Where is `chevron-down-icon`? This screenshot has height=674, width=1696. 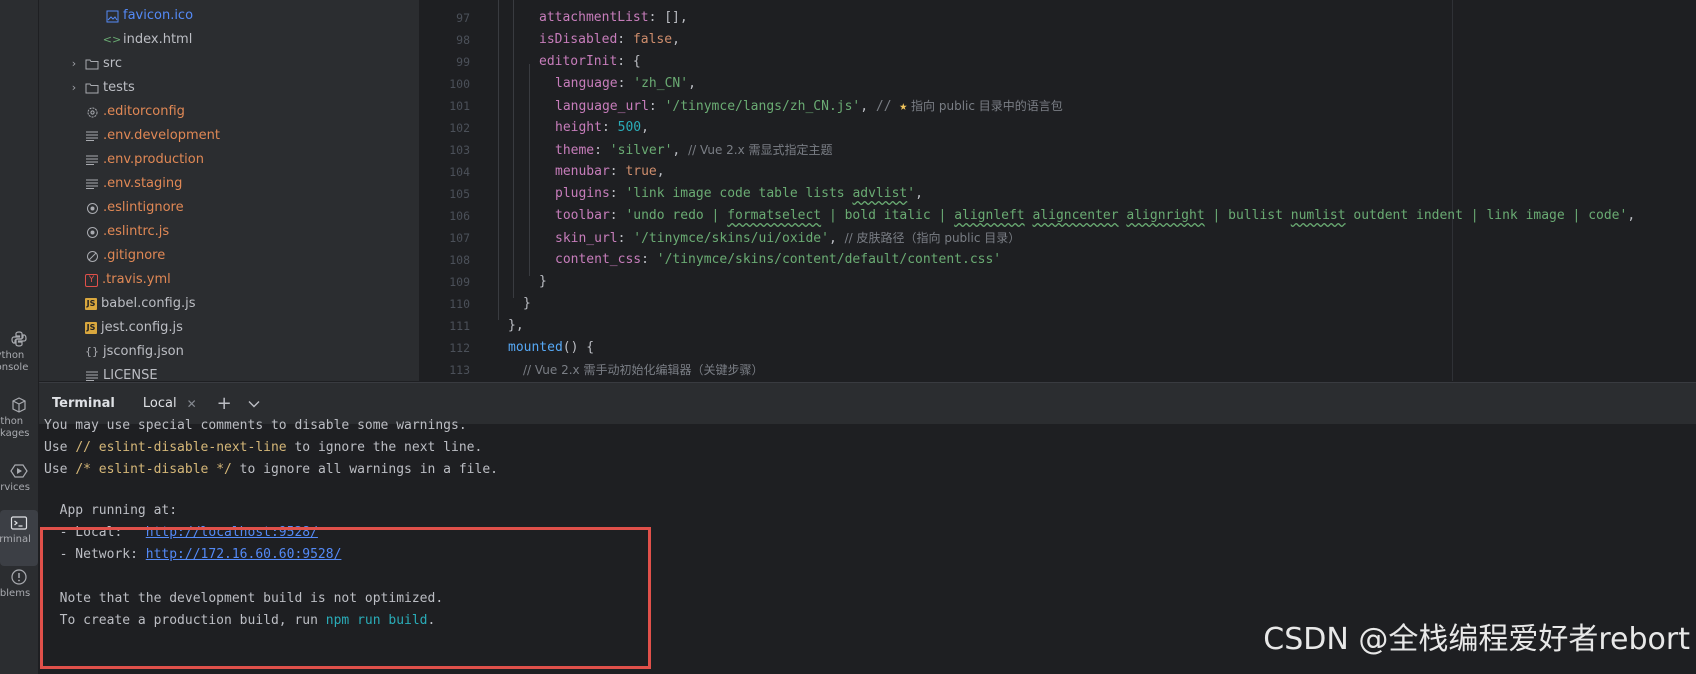 chevron-down-icon is located at coordinates (254, 404).